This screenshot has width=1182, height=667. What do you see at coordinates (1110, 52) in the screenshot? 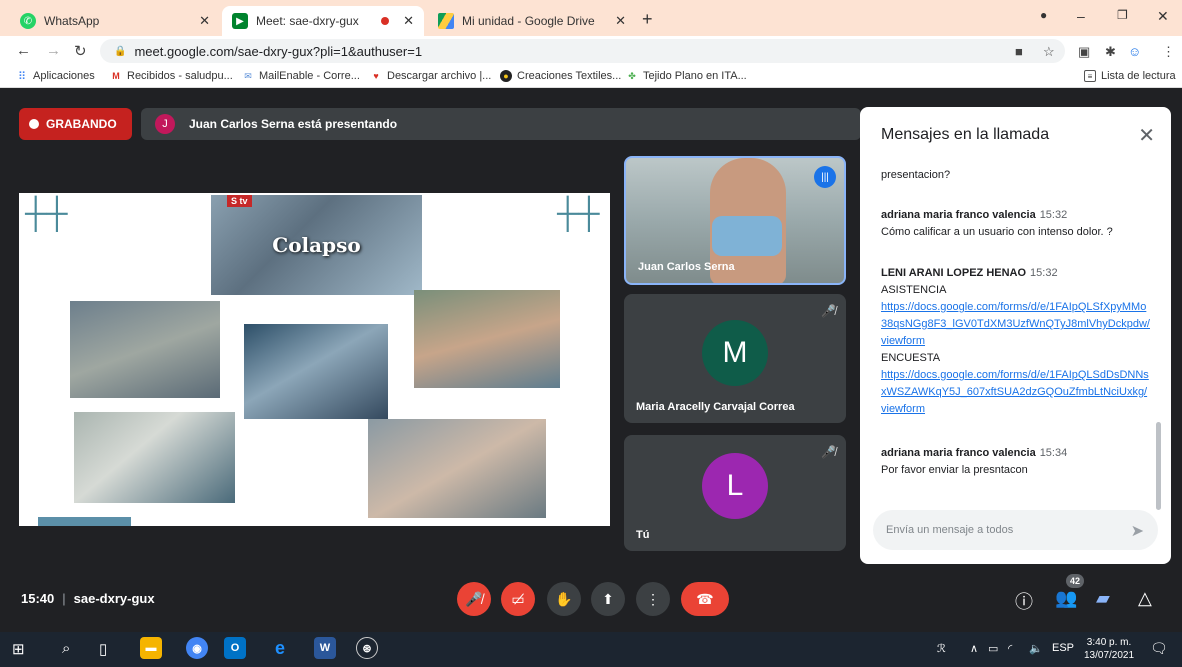
I see `puzzle-icon: ✱` at bounding box center [1110, 52].